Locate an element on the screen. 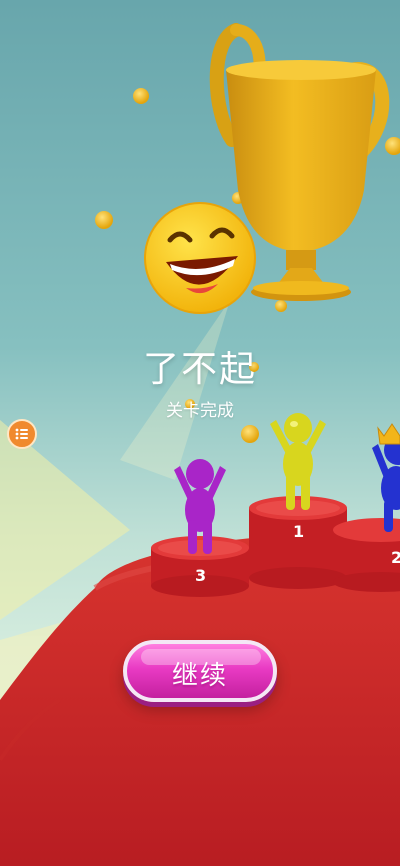 Image resolution: width=400 pixels, height=866 pixels. level-complete-subtitle: 关卡完成 is located at coordinates (200, 411).